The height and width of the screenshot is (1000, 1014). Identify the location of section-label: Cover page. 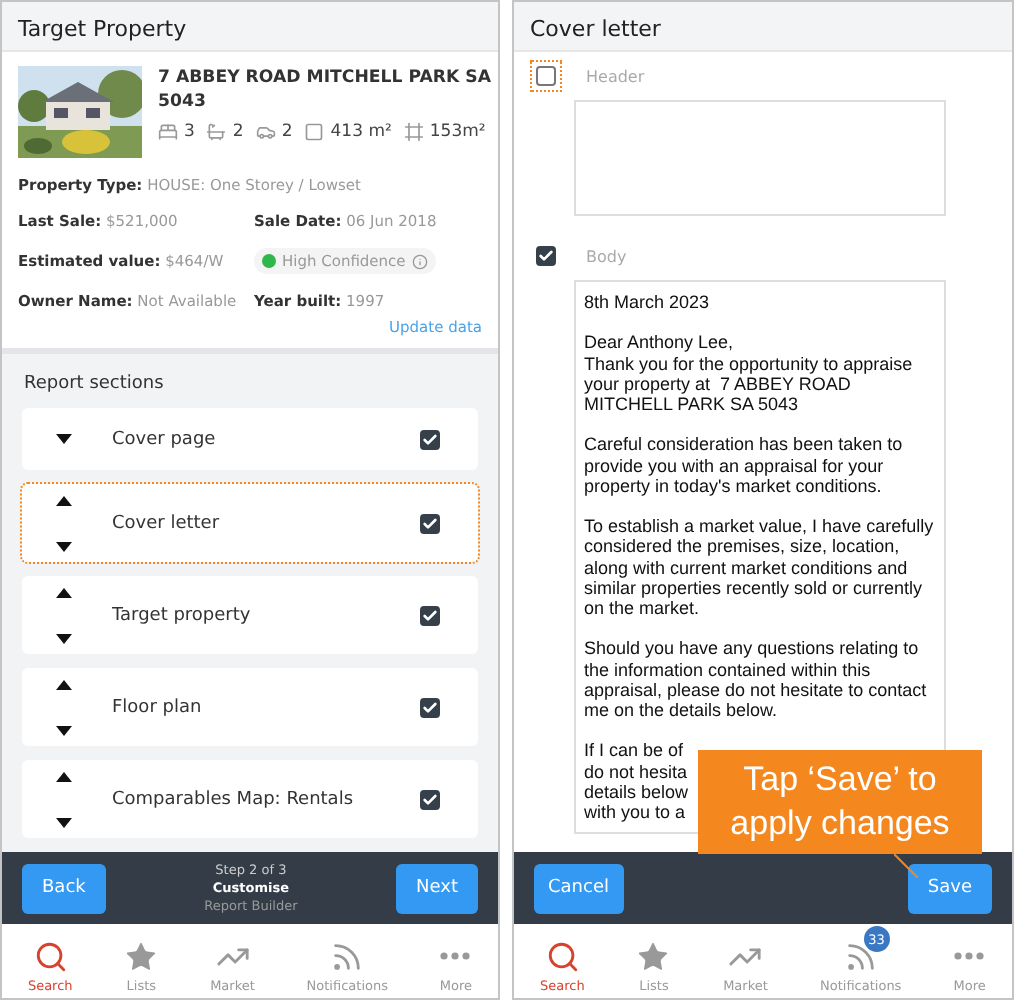
(165, 439).